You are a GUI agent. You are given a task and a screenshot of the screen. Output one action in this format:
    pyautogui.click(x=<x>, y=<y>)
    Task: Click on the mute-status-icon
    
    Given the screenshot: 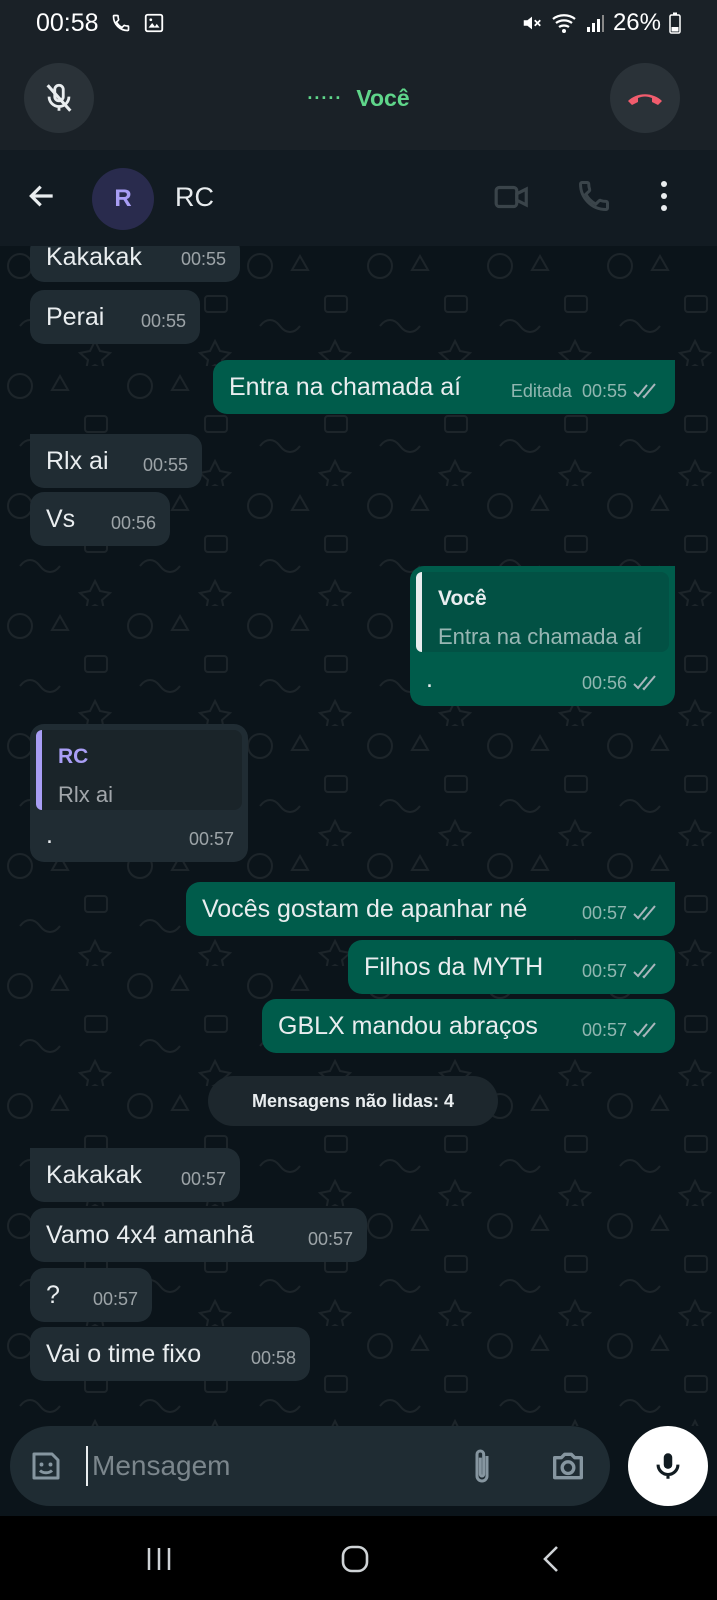 What is the action you would take?
    pyautogui.click(x=532, y=23)
    